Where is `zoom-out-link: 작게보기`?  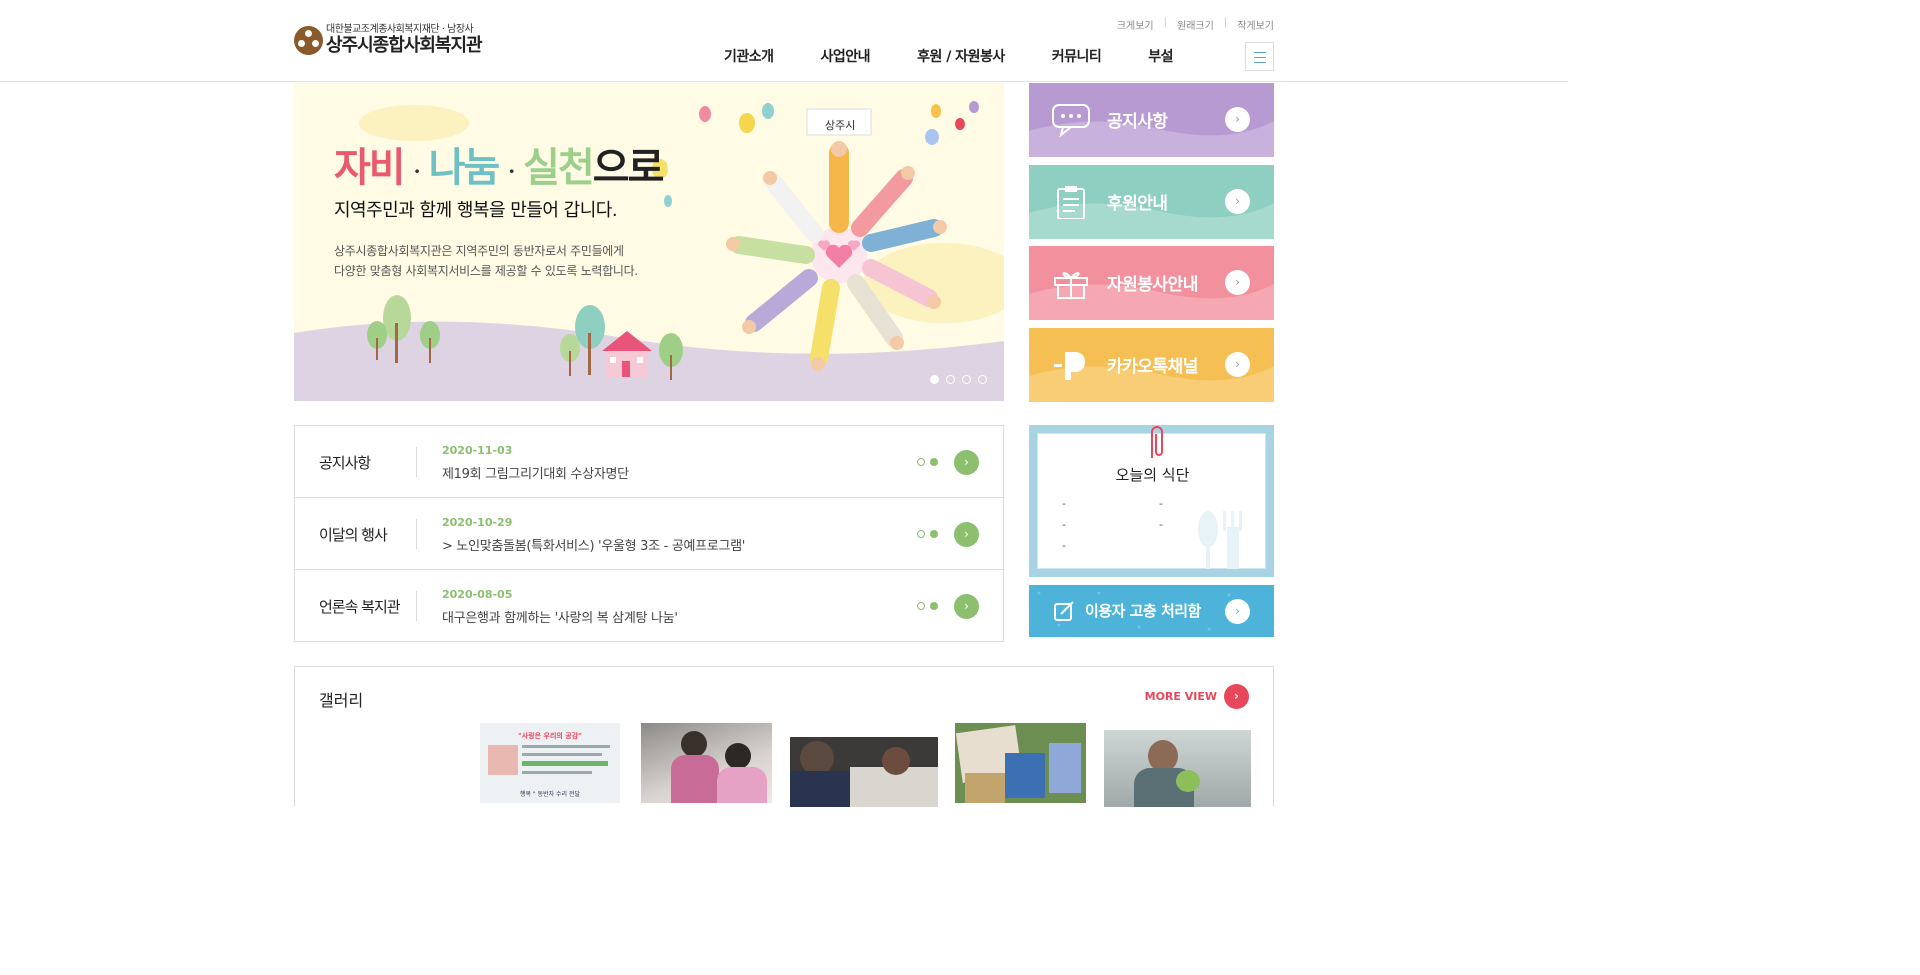
zoom-out-link: 작게보기 is located at coordinates (1250, 24).